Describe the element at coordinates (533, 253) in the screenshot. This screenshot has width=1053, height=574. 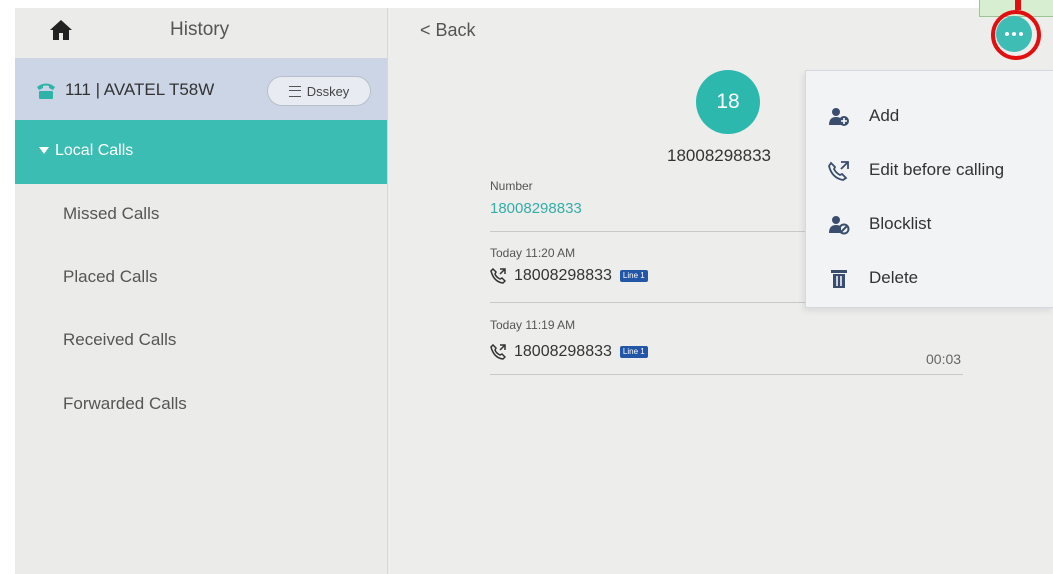
I see `call-record-time: Today 11:20 AM` at that location.